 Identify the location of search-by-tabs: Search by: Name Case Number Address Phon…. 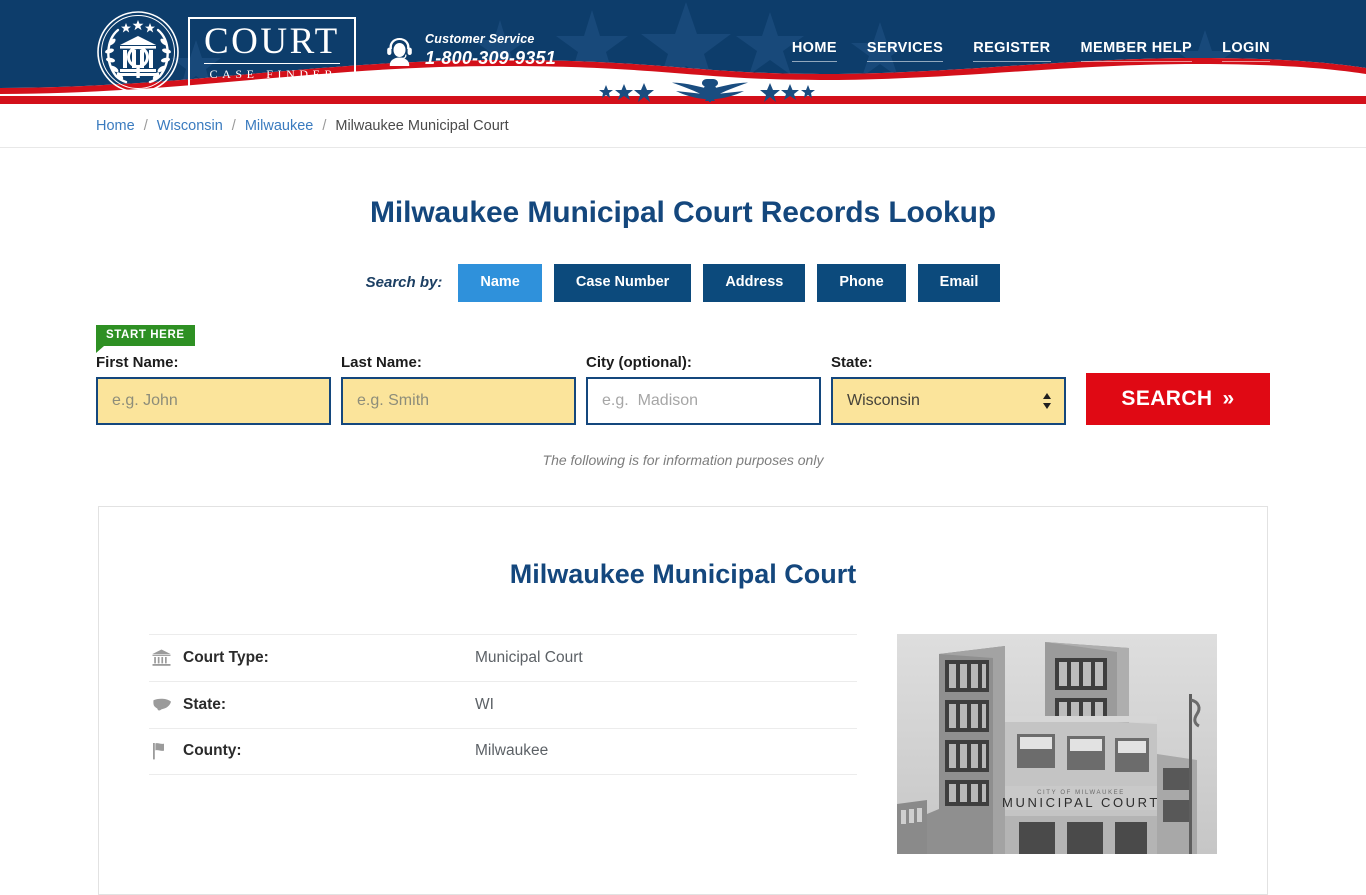
(683, 283).